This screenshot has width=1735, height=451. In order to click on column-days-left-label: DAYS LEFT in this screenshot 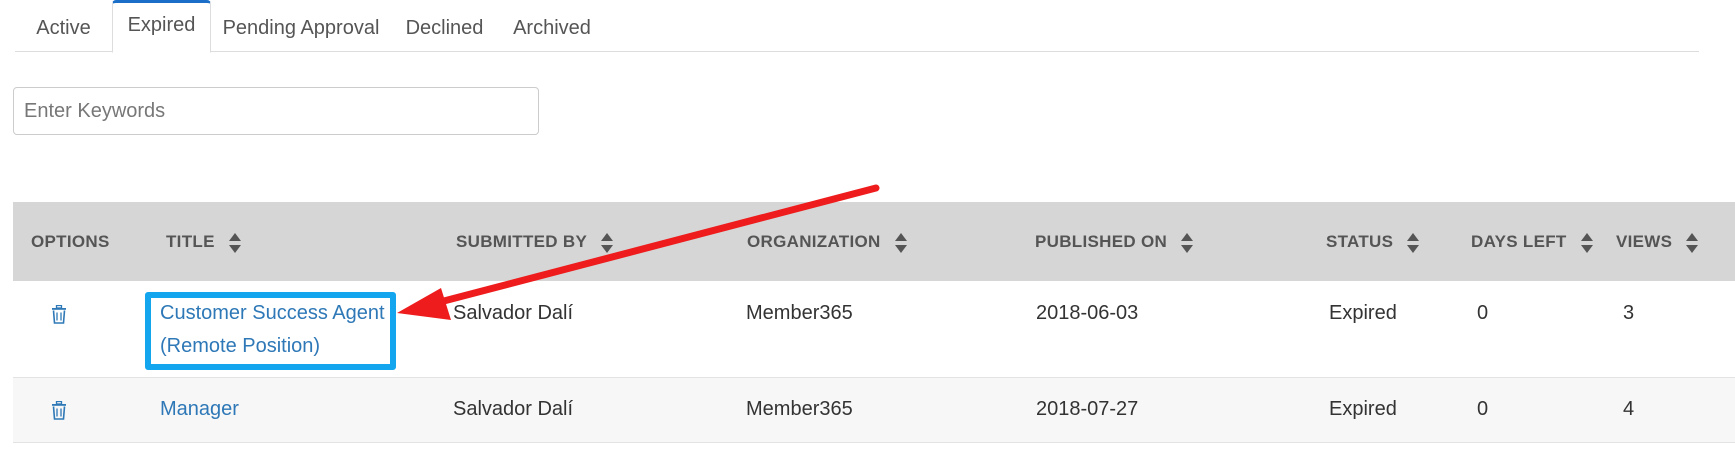, I will do `click(1519, 241)`.